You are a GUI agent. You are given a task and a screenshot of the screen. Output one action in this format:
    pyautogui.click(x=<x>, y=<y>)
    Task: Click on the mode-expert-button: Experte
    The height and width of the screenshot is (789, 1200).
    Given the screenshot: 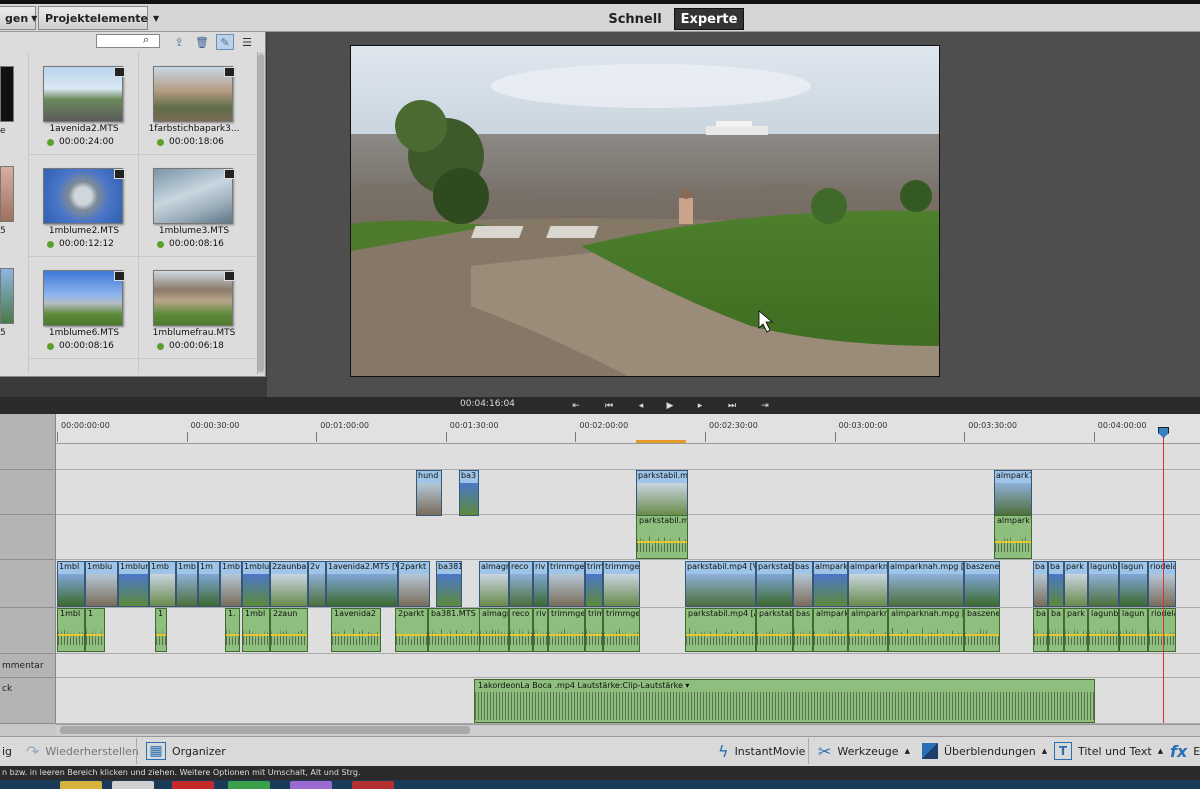 What is the action you would take?
    pyautogui.click(x=709, y=19)
    